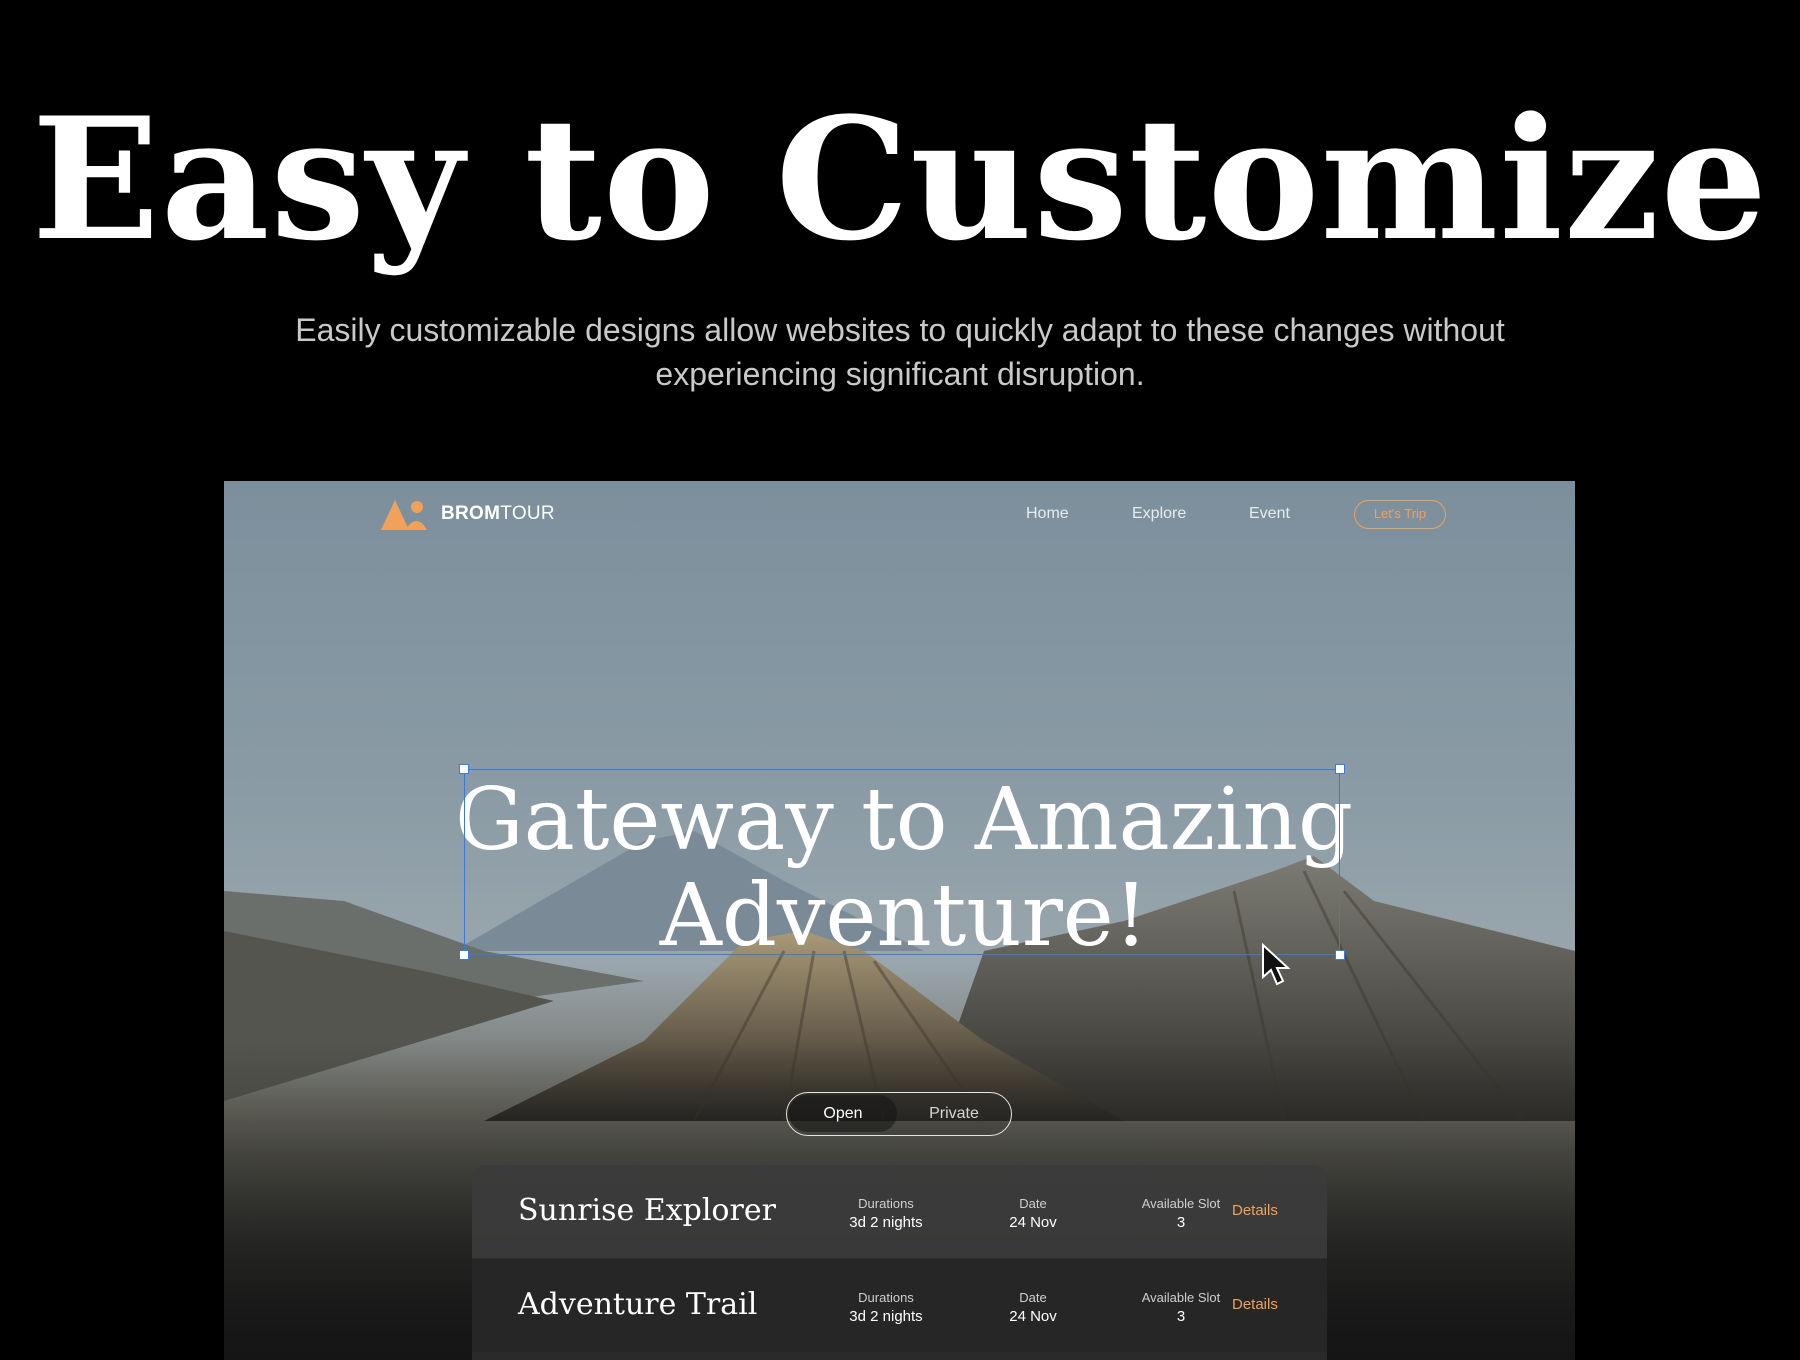  I want to click on site-logo: BROMTOUR, so click(468, 514).